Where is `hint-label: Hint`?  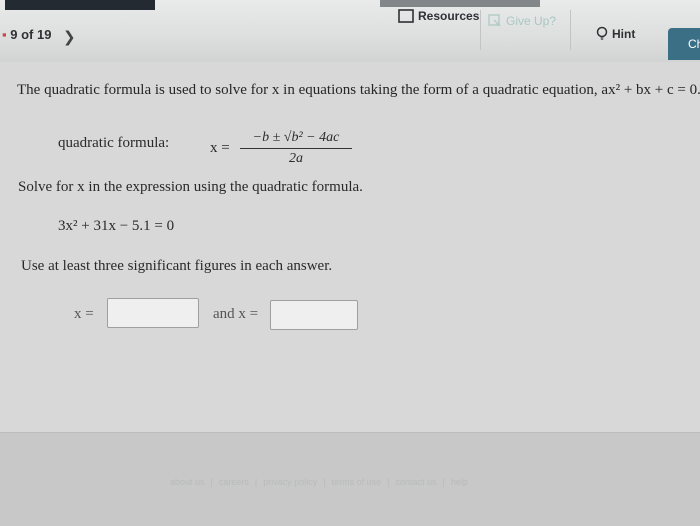 hint-label: Hint is located at coordinates (624, 34).